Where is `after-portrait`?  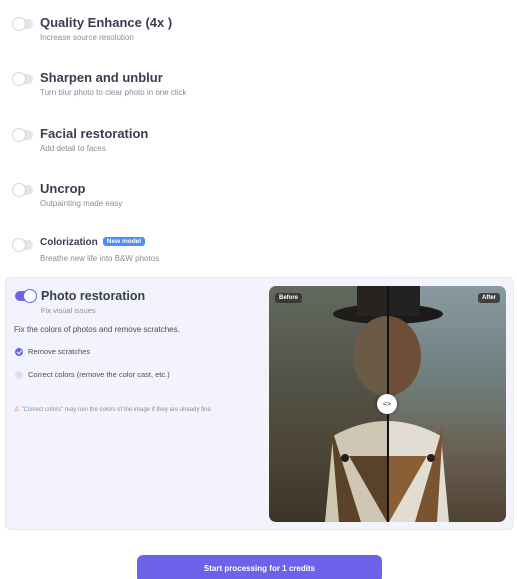 after-portrait is located at coordinates (387, 404).